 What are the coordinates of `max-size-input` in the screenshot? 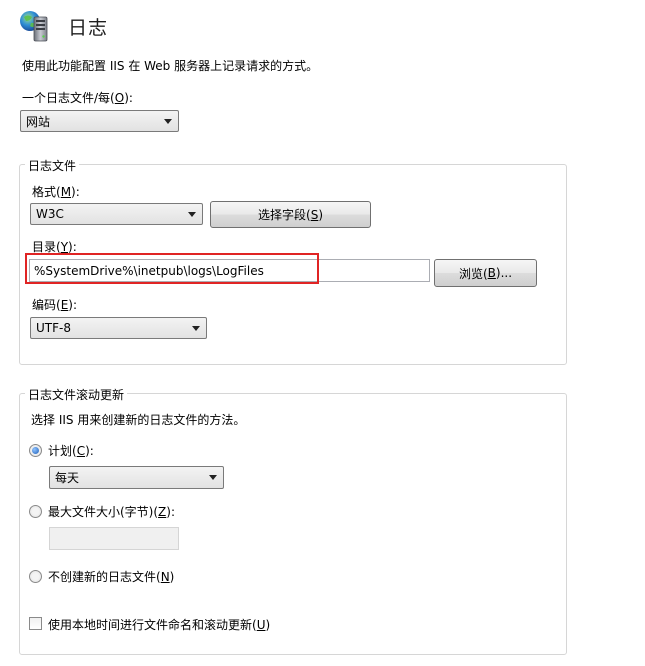 It's located at (114, 538).